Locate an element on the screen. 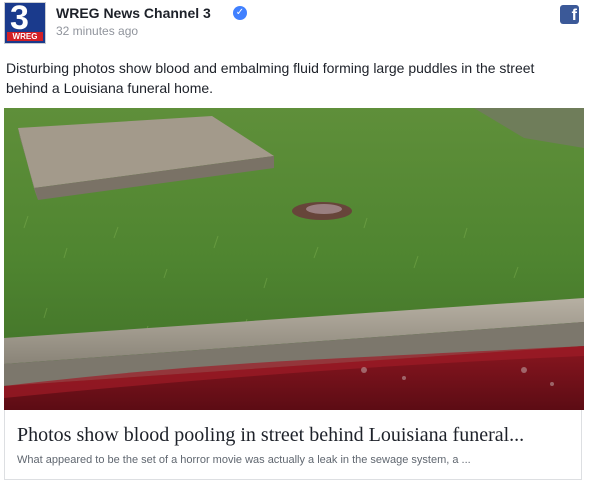  facebook-icon: f is located at coordinates (569, 14).